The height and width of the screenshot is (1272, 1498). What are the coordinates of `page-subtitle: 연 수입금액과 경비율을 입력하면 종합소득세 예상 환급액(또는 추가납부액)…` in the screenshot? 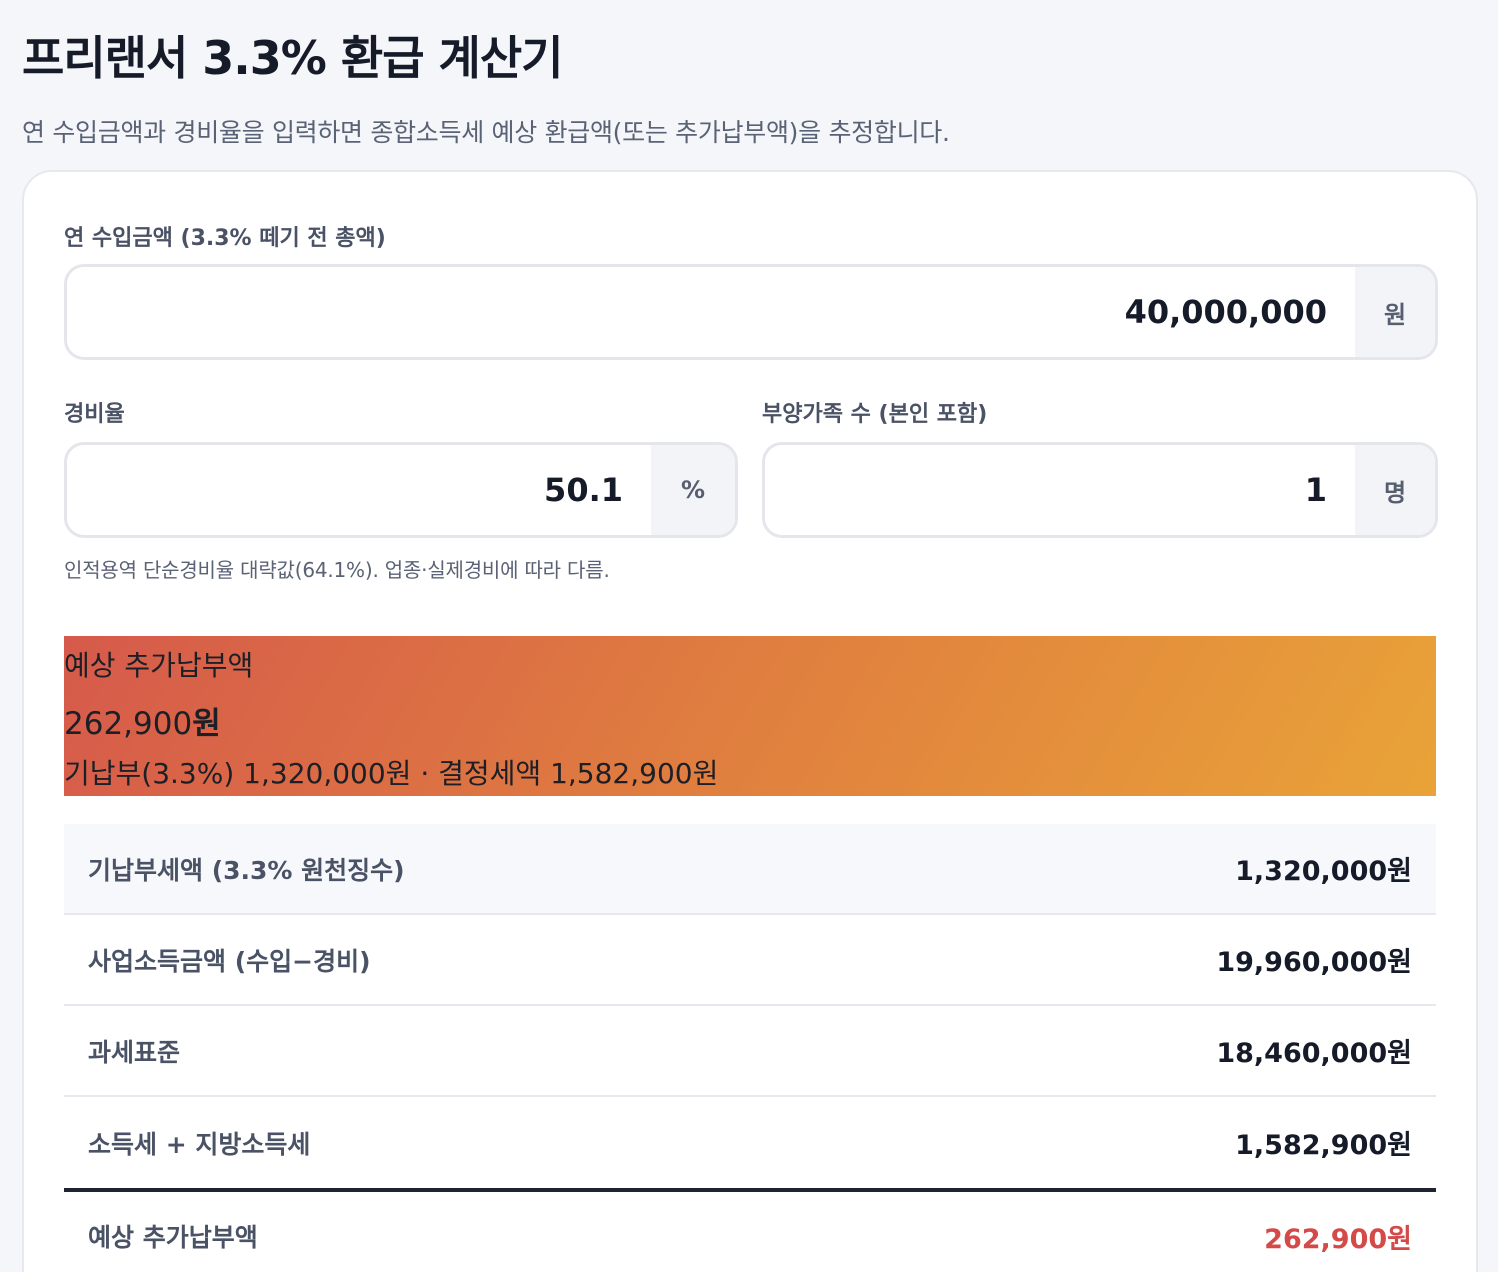 It's located at (486, 132).